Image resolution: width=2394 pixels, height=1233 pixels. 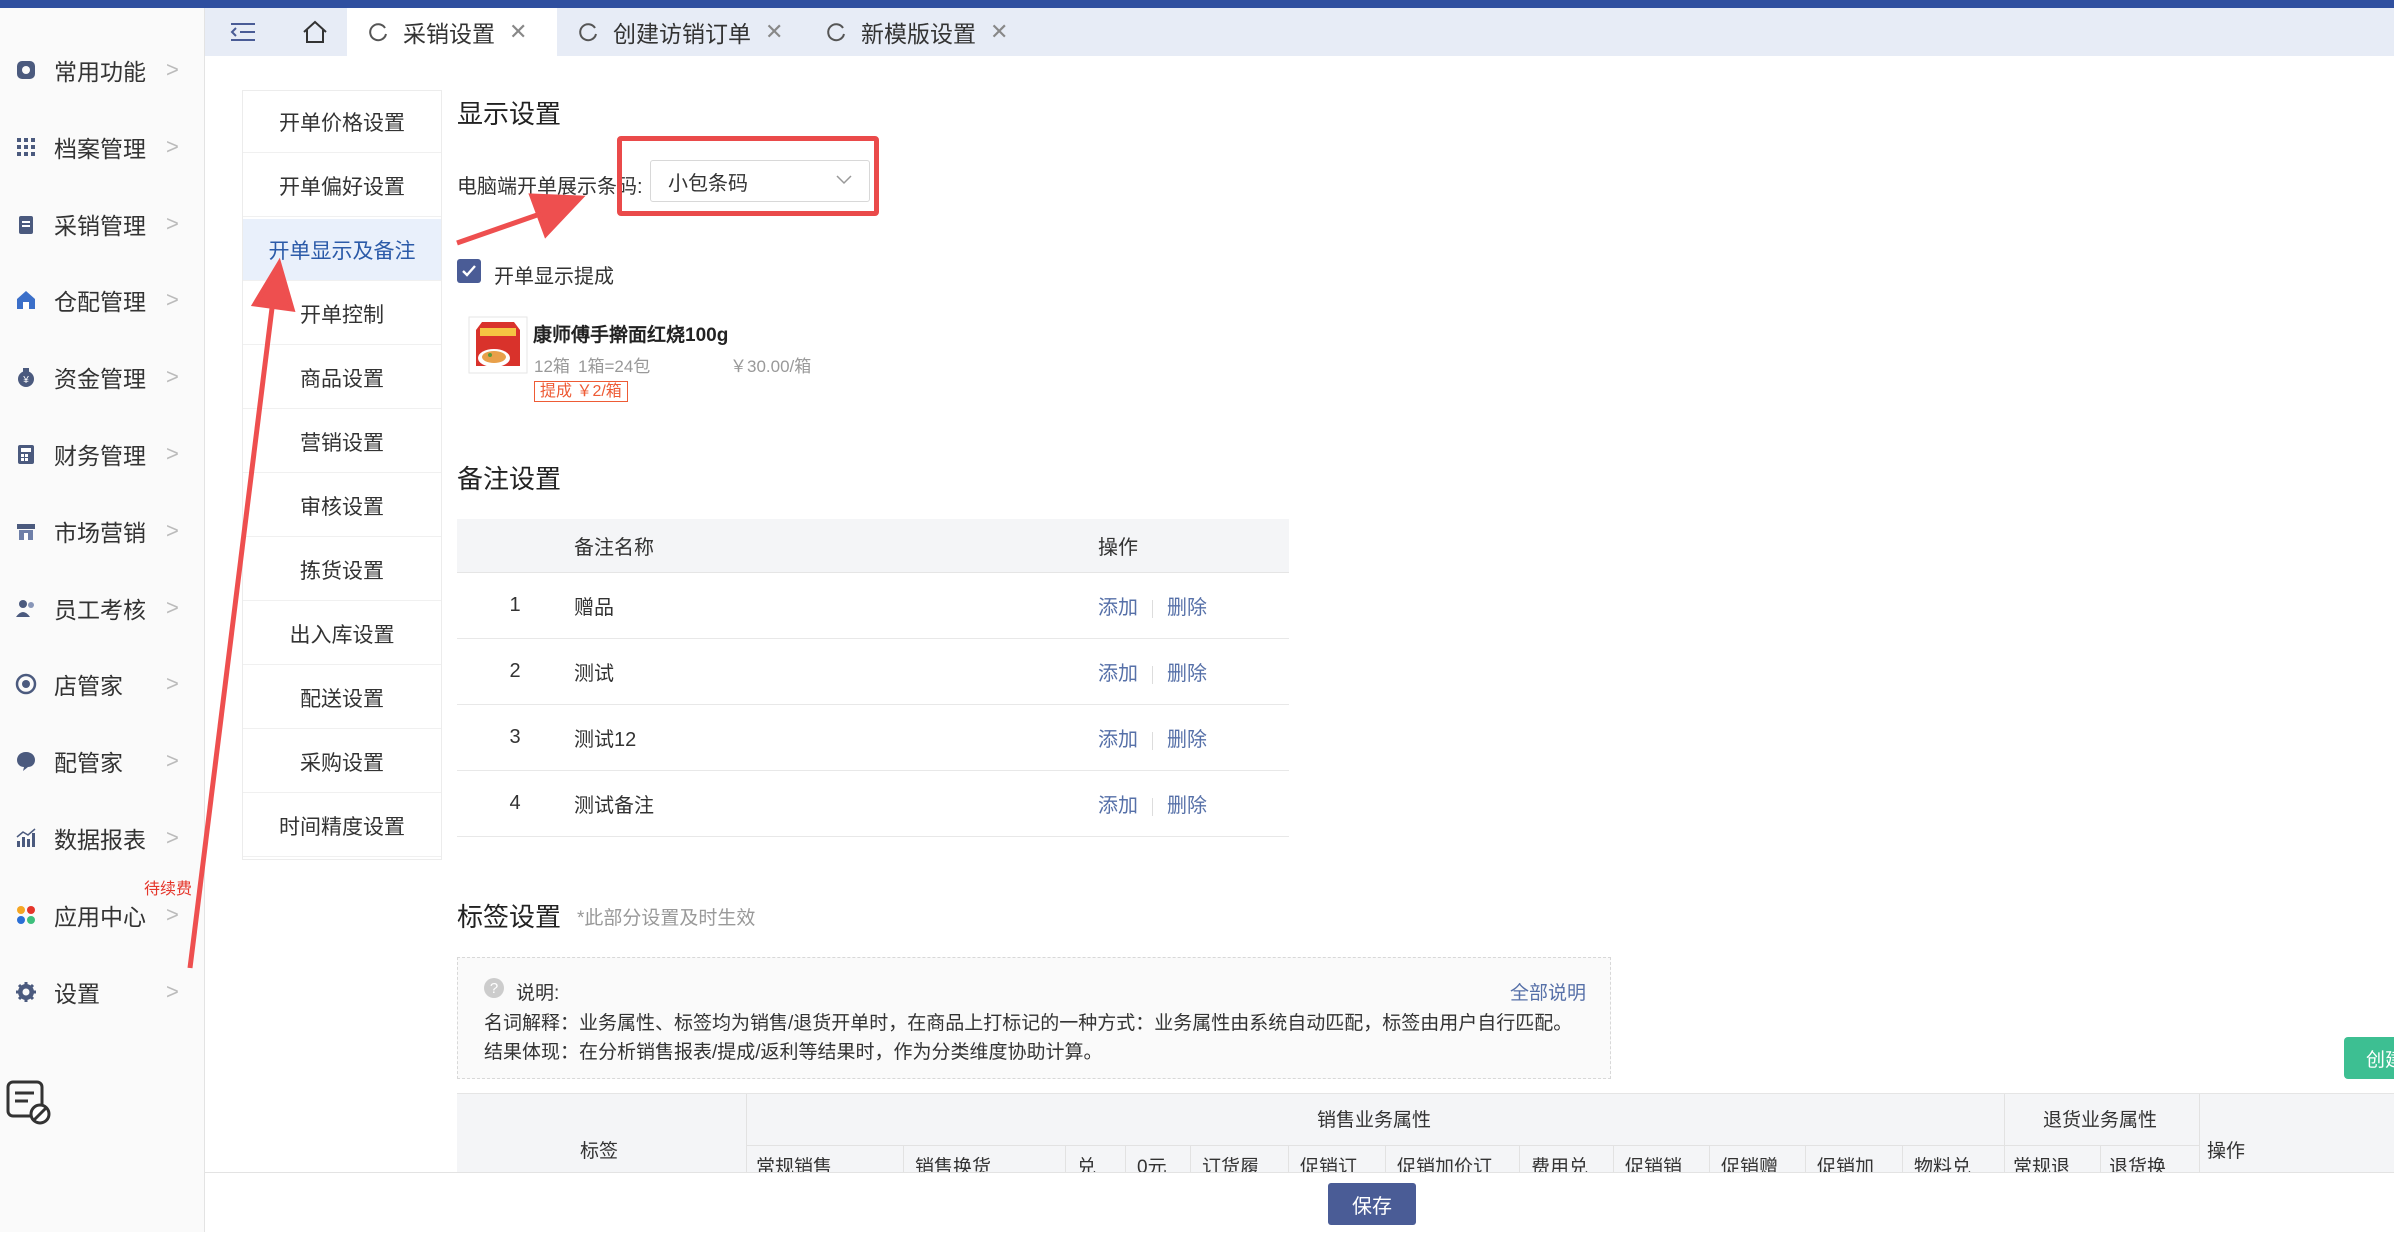 I want to click on group-sales-attributes: 销售业务属性, so click(x=1374, y=1120).